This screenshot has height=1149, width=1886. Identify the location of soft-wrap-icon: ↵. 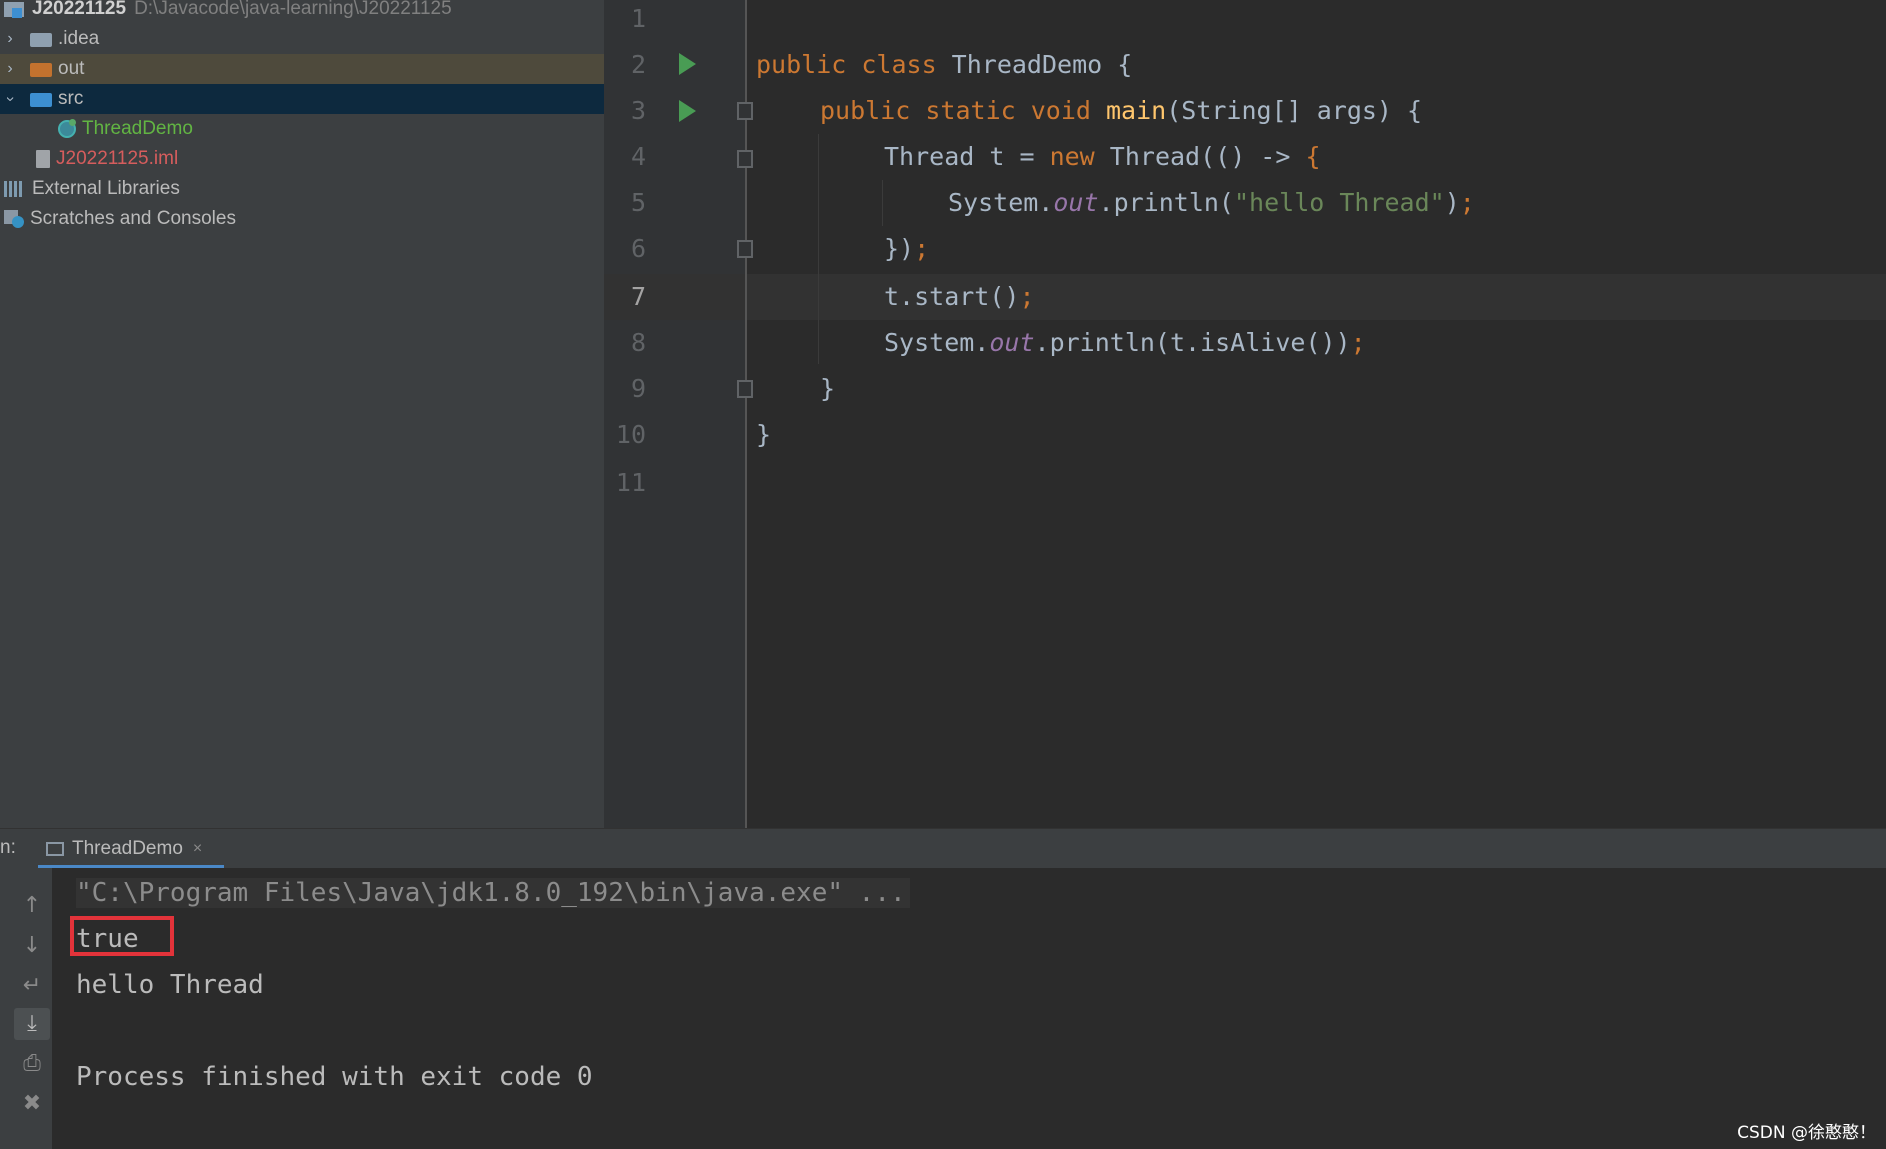
(32, 986).